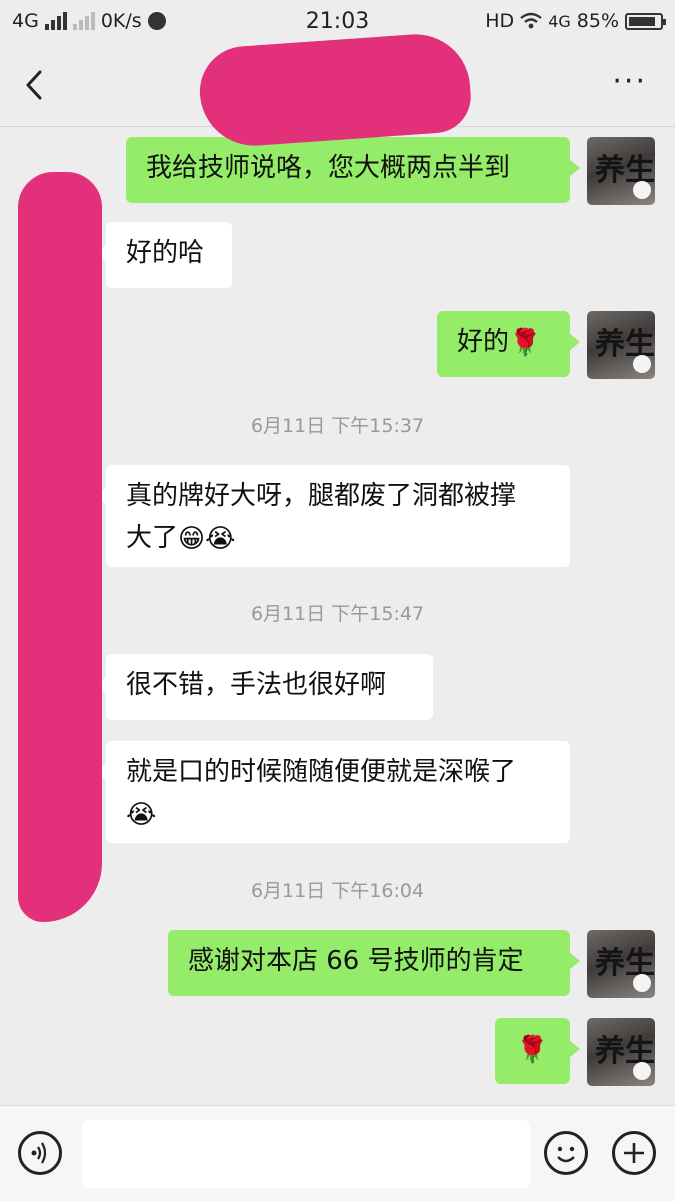 The width and height of the screenshot is (675, 1201). I want to click on battery-percent: 85%, so click(597, 21).